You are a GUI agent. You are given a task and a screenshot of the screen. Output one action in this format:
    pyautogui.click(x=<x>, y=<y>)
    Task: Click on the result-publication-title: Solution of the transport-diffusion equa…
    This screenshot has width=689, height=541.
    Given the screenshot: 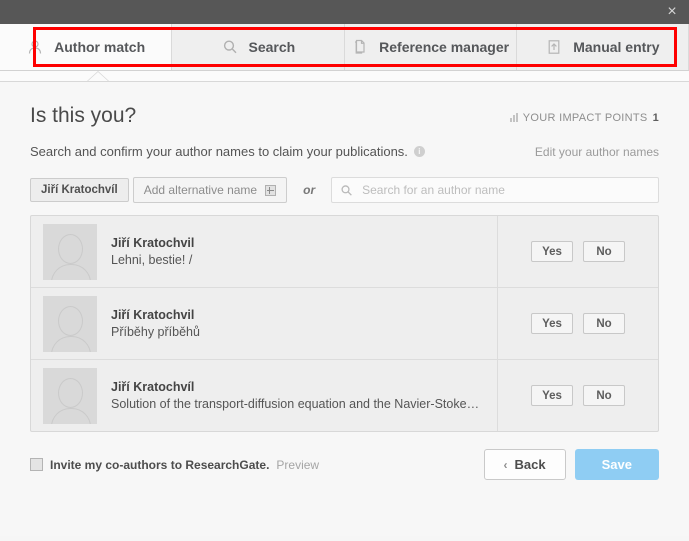 What is the action you would take?
    pyautogui.click(x=298, y=404)
    